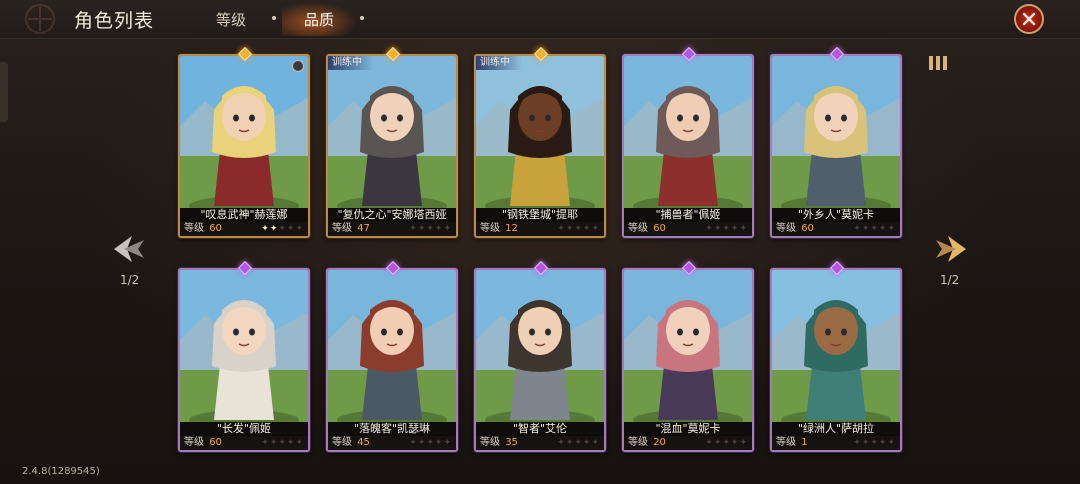  Describe the element at coordinates (540, 19) in the screenshot. I see `top-bar: 角色列表 等级 品质` at that location.